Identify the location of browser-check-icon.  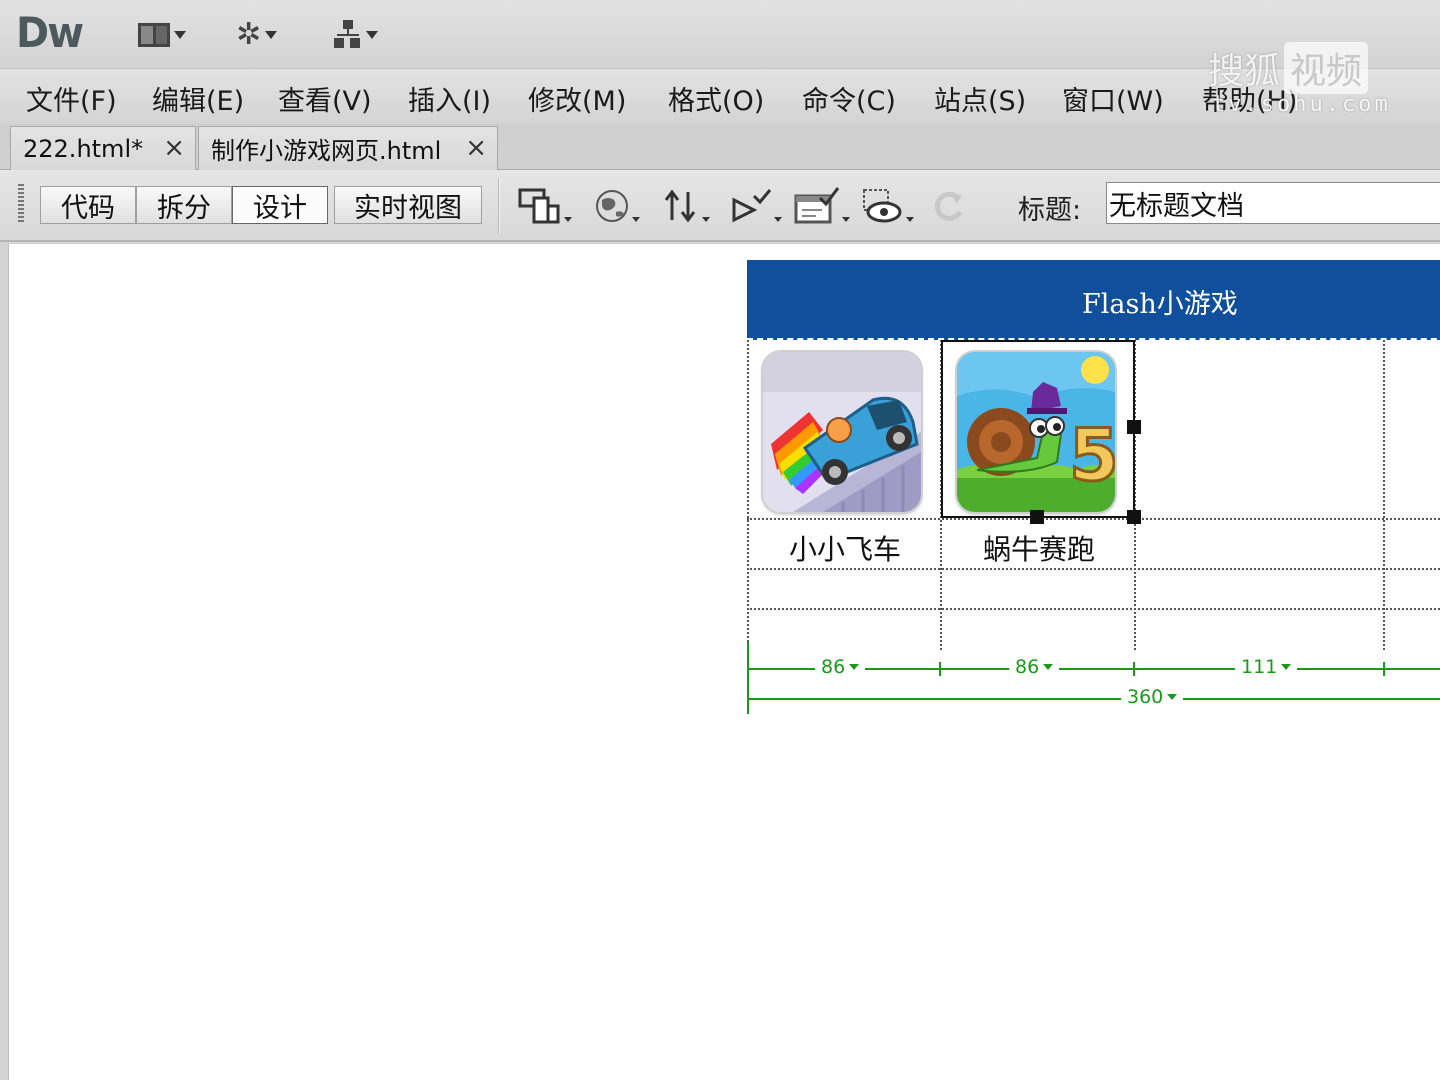
(817, 205).